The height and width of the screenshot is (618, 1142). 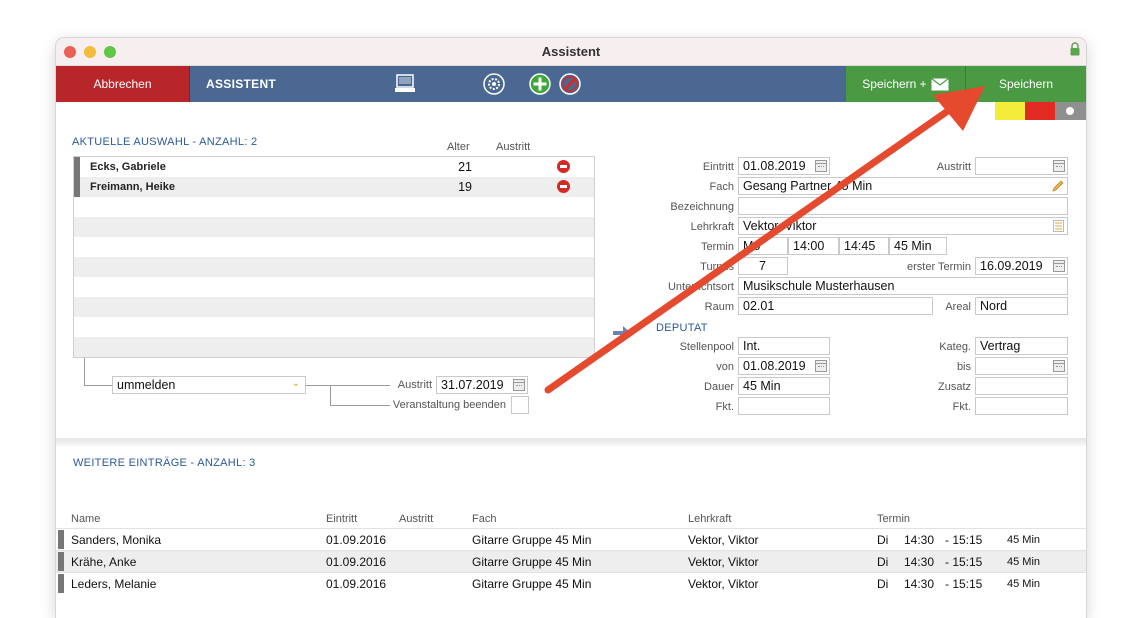 I want to click on marker-dot-icon, so click(x=1070, y=111).